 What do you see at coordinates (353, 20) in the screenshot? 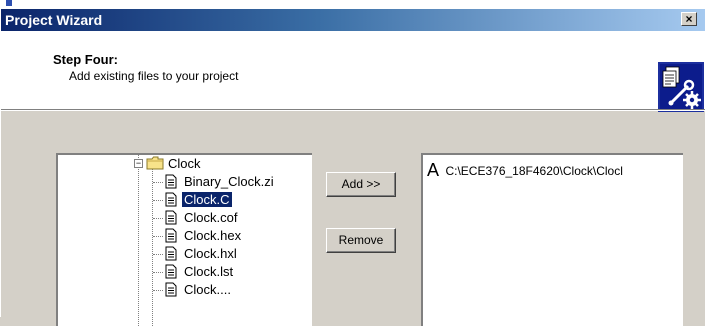
I see `title-bar: Project Wizard ×` at bounding box center [353, 20].